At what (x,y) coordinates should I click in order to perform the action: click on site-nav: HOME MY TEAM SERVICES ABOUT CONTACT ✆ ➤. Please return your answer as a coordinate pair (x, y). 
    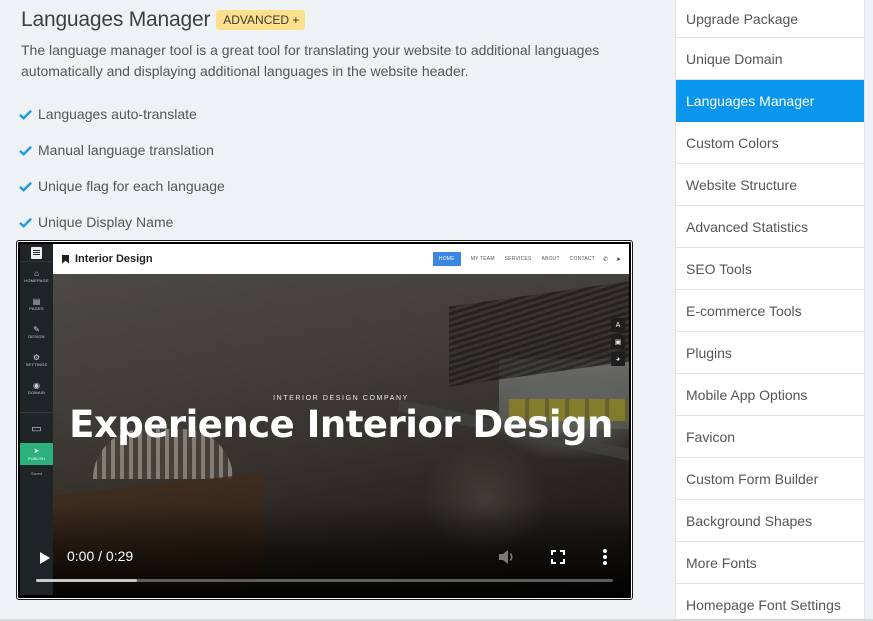
    Looking at the image, I should click on (526, 259).